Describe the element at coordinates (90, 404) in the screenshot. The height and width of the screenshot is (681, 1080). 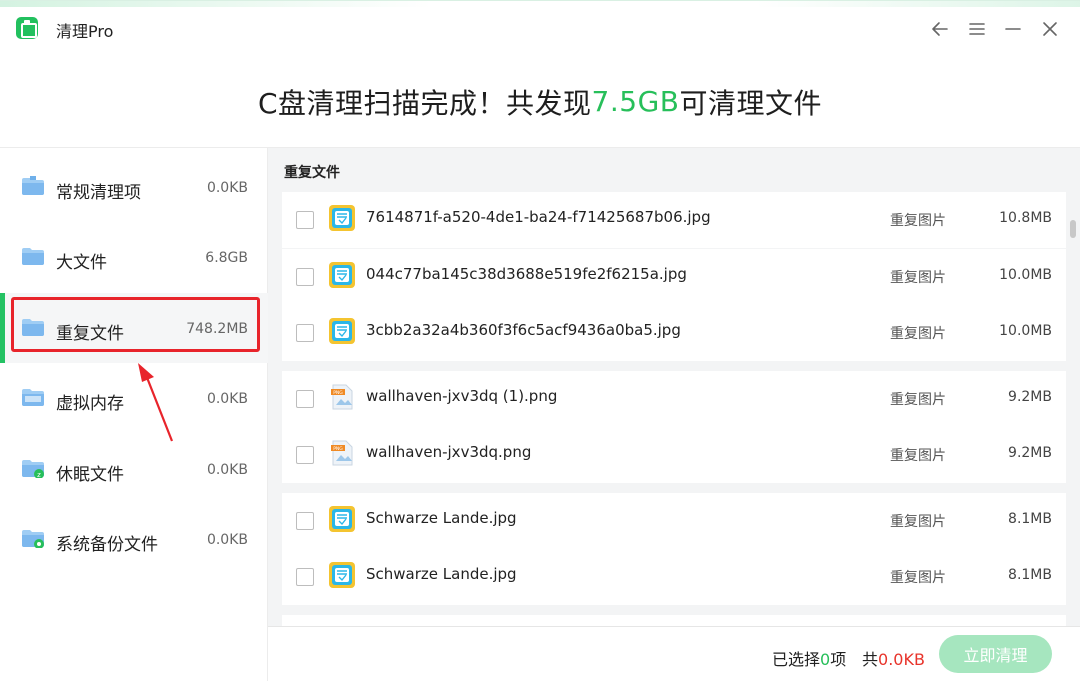
I see `sidebar-item-label: 虚拟内存` at that location.